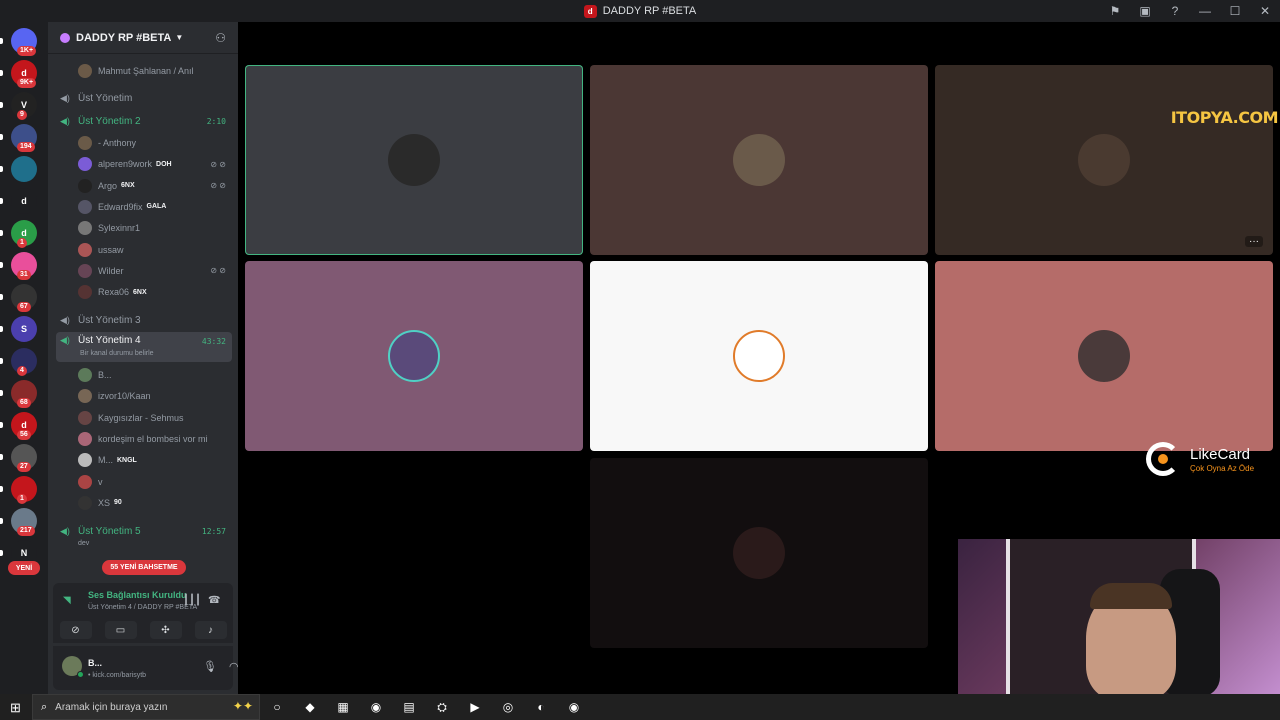 The image size is (1280, 720). What do you see at coordinates (85, 143) in the screenshot?
I see `avatar` at bounding box center [85, 143].